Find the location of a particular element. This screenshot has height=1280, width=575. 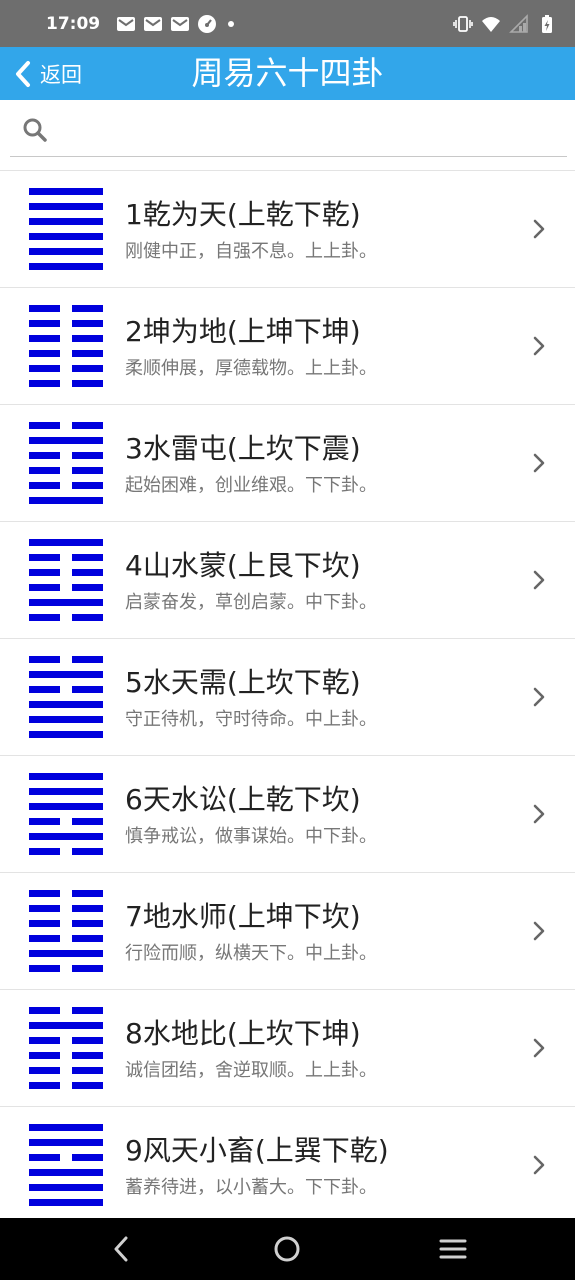

signal-icon is located at coordinates (518, 23).